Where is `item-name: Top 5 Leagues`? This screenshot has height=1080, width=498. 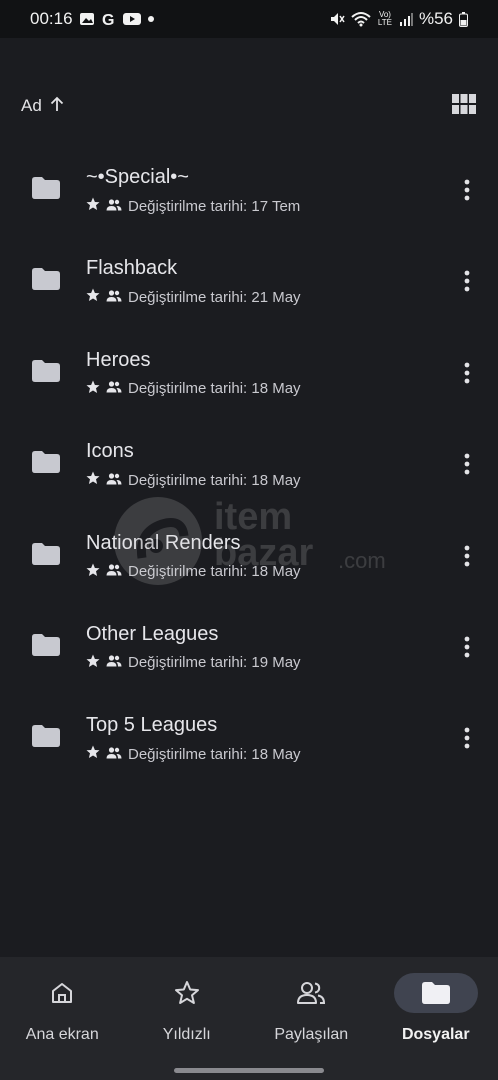 item-name: Top 5 Leagues is located at coordinates (152, 725).